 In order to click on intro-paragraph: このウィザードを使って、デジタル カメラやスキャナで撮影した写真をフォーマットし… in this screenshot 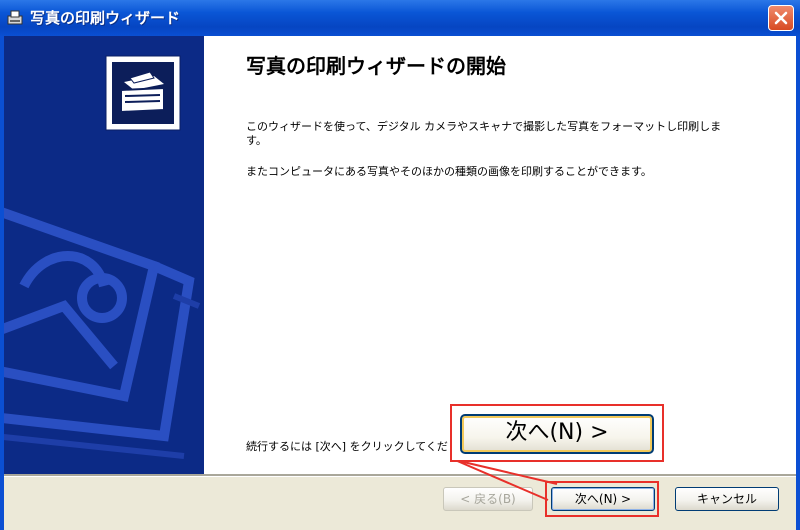, I will do `click(484, 133)`.